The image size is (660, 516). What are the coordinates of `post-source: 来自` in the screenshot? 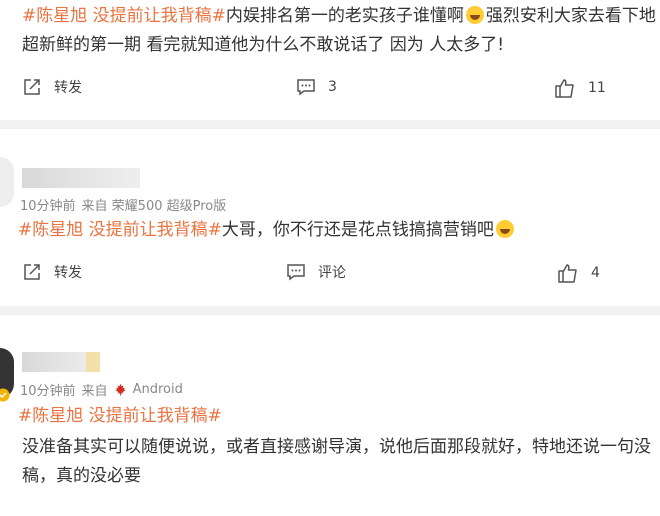 It's located at (94, 391).